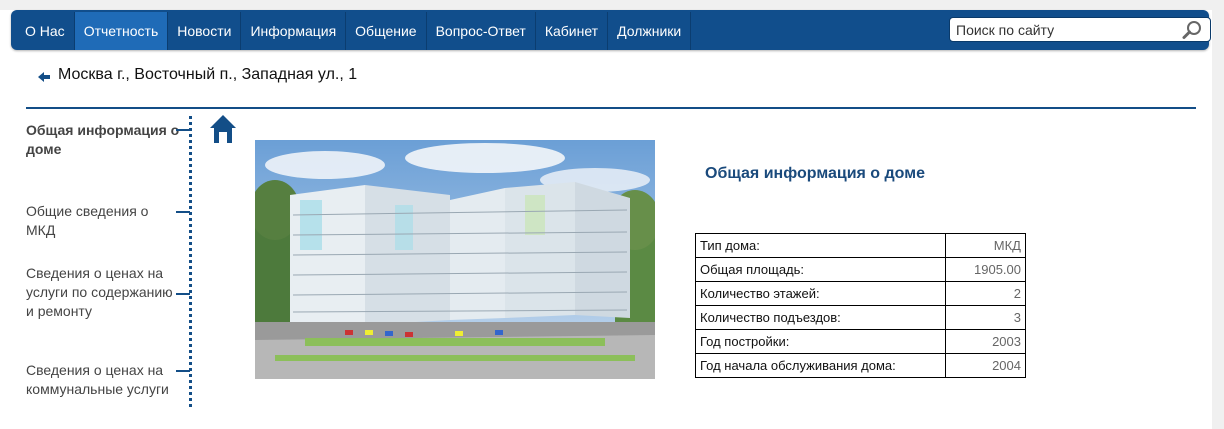  I want to click on table-row: Тип дома: МКД, so click(860, 245).